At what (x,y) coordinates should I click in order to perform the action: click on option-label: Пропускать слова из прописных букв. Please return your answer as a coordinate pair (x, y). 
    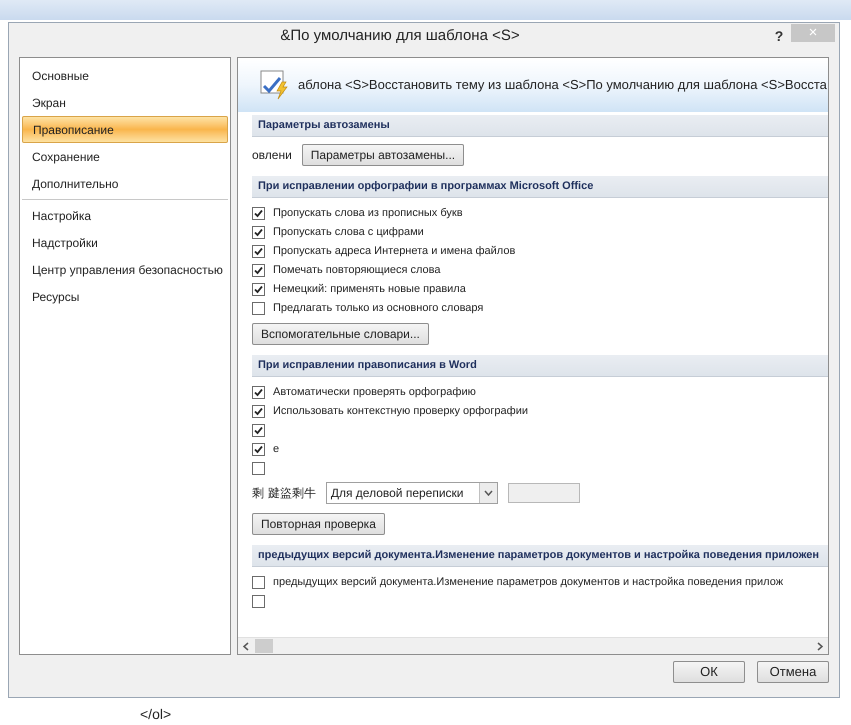
    Looking at the image, I should click on (368, 214).